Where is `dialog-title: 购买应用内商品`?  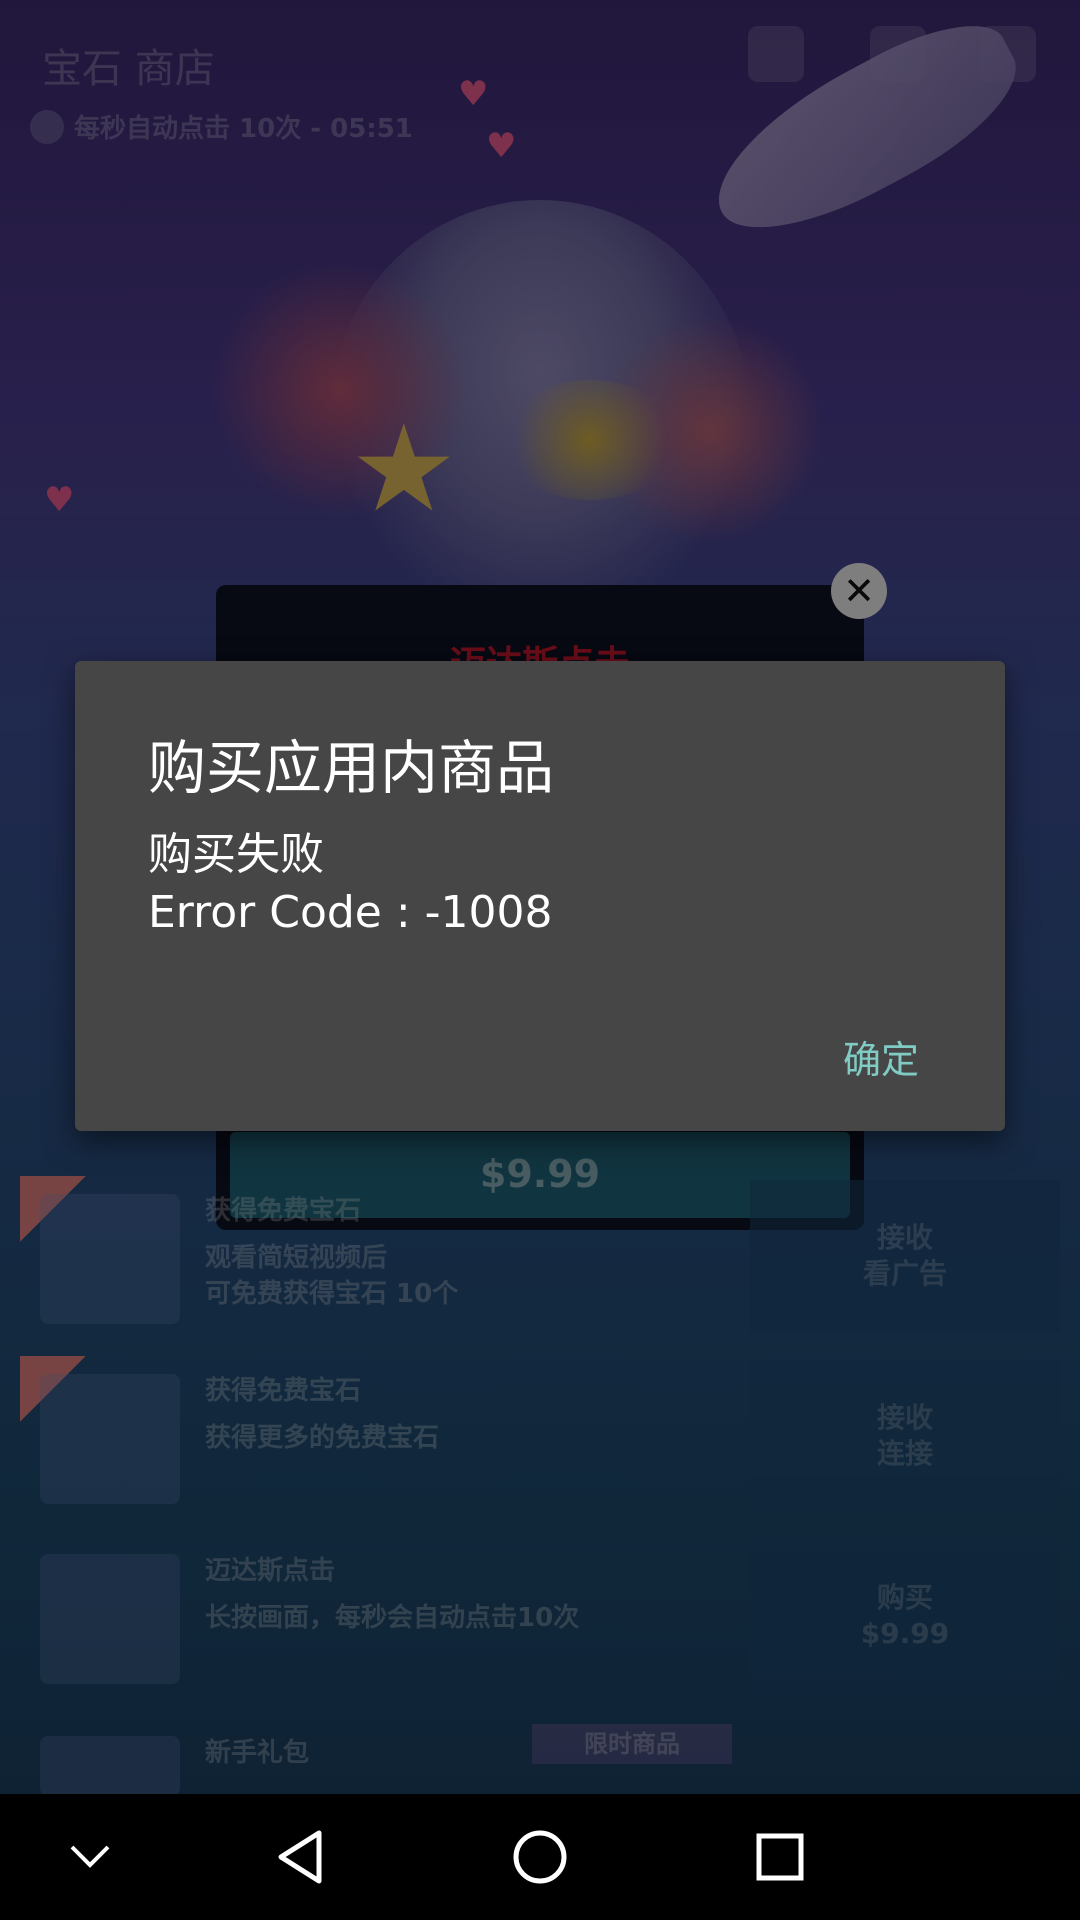
dialog-title: 购买应用内商品 is located at coordinates (351, 768).